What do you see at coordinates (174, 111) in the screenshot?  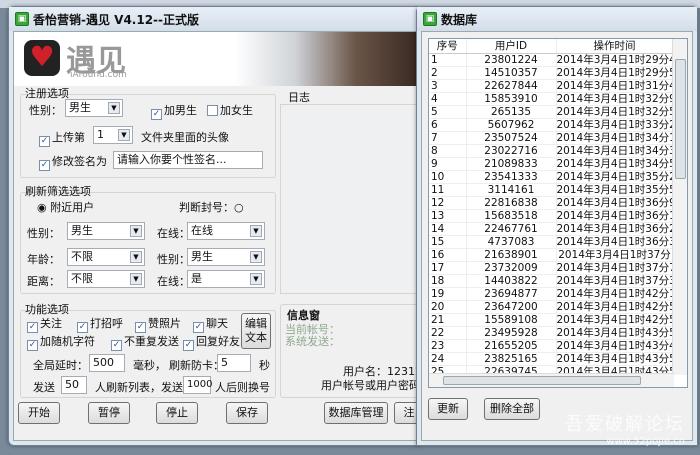 I see `add-male-checkbox: ✓ 加男生` at bounding box center [174, 111].